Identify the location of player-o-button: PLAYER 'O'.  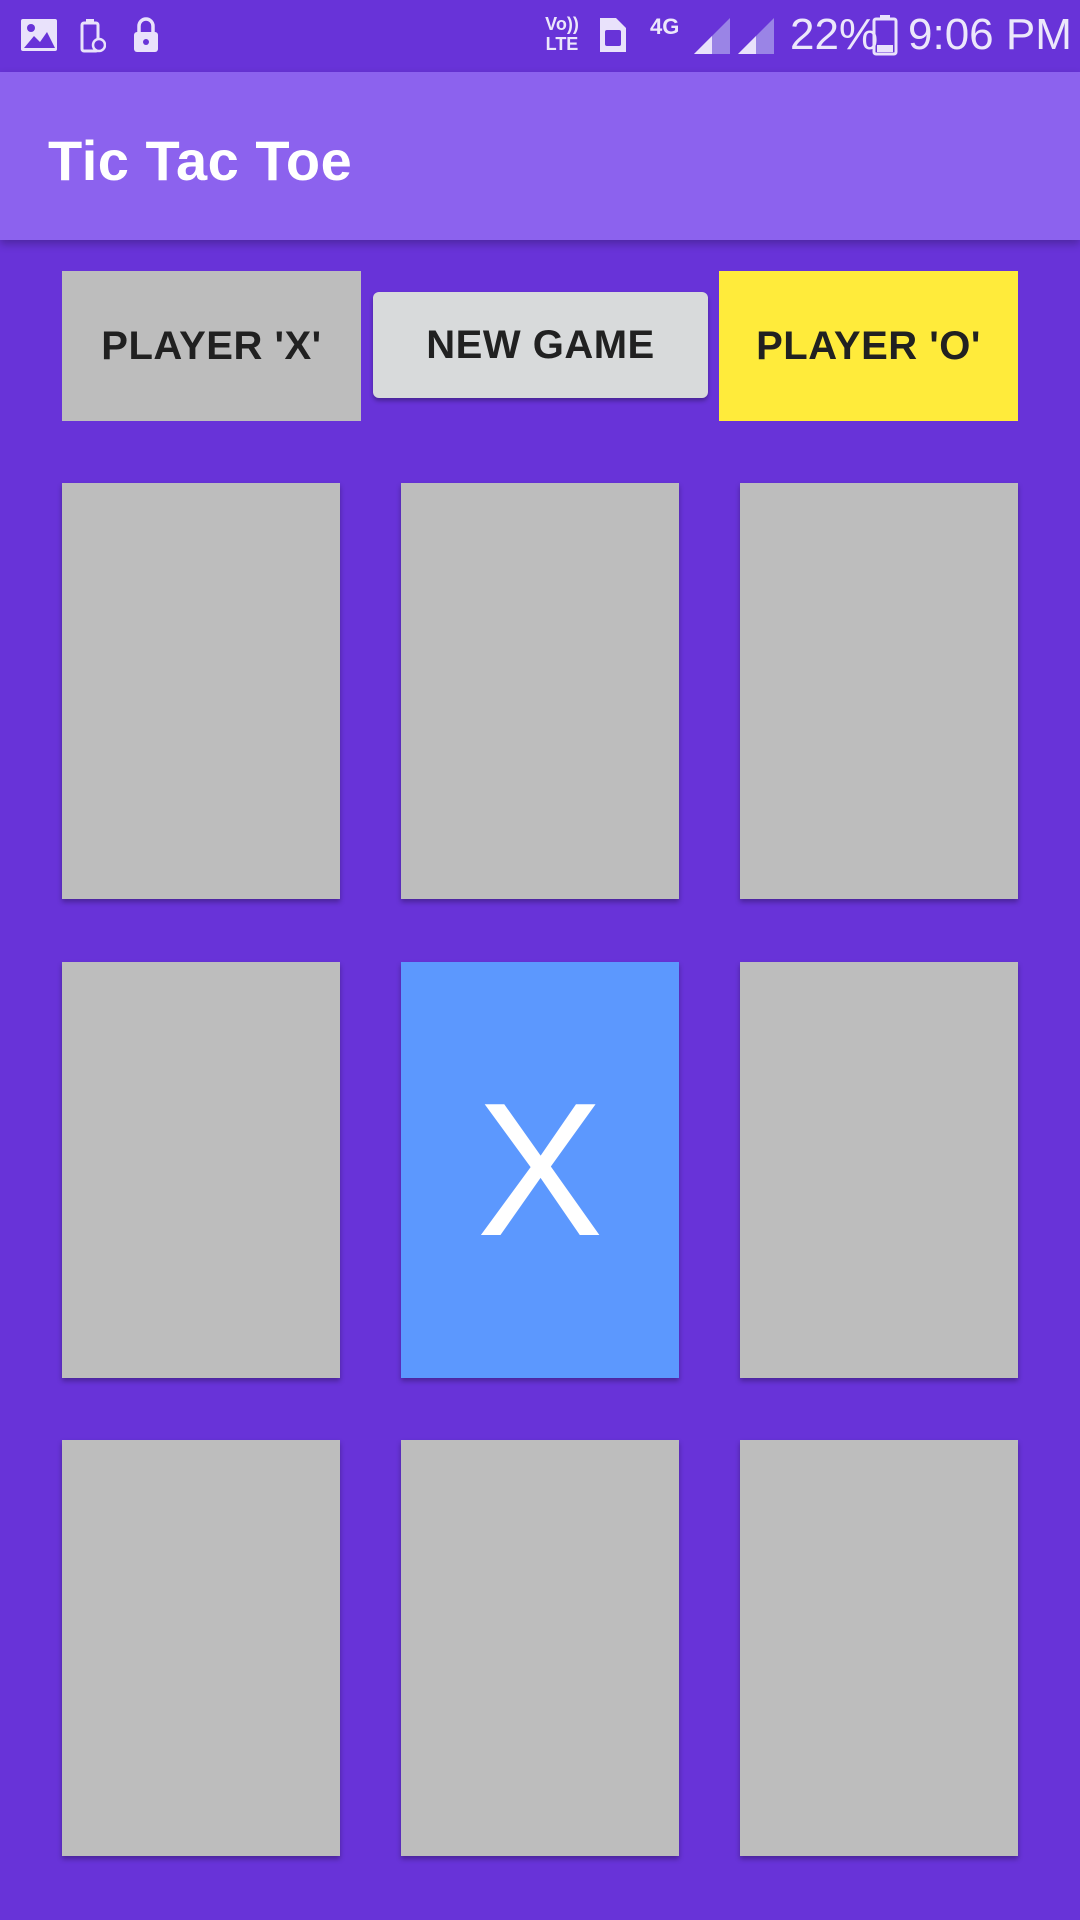
(868, 346).